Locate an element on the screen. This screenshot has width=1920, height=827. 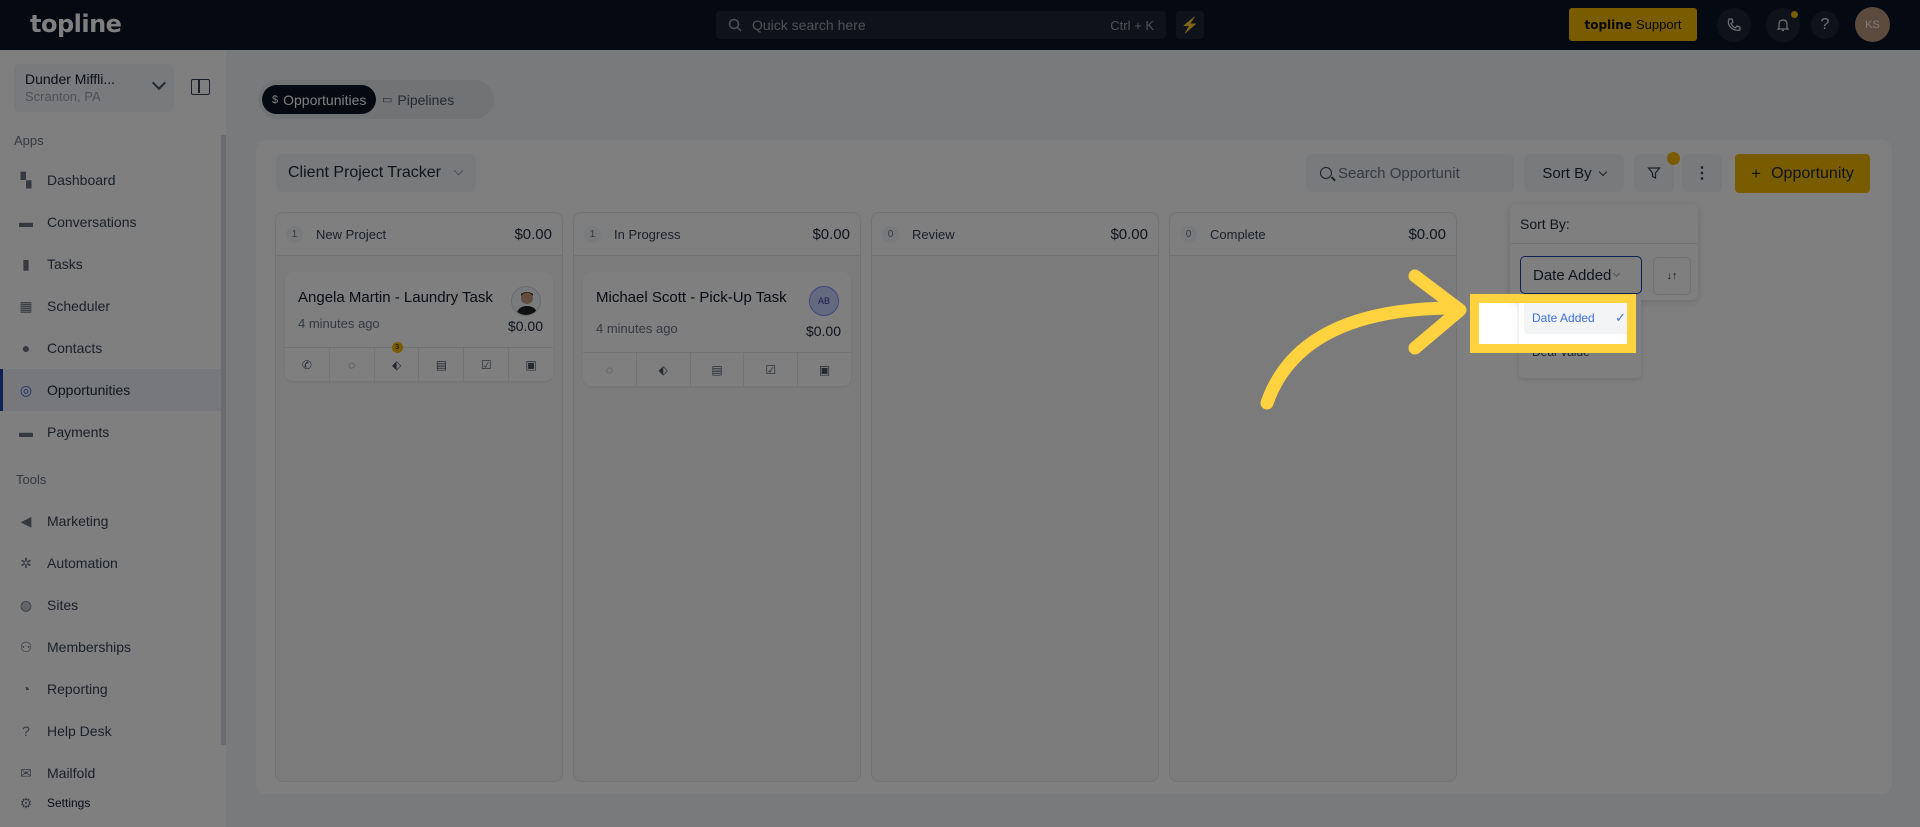
sort-by-button: Sort By is located at coordinates (1574, 173).